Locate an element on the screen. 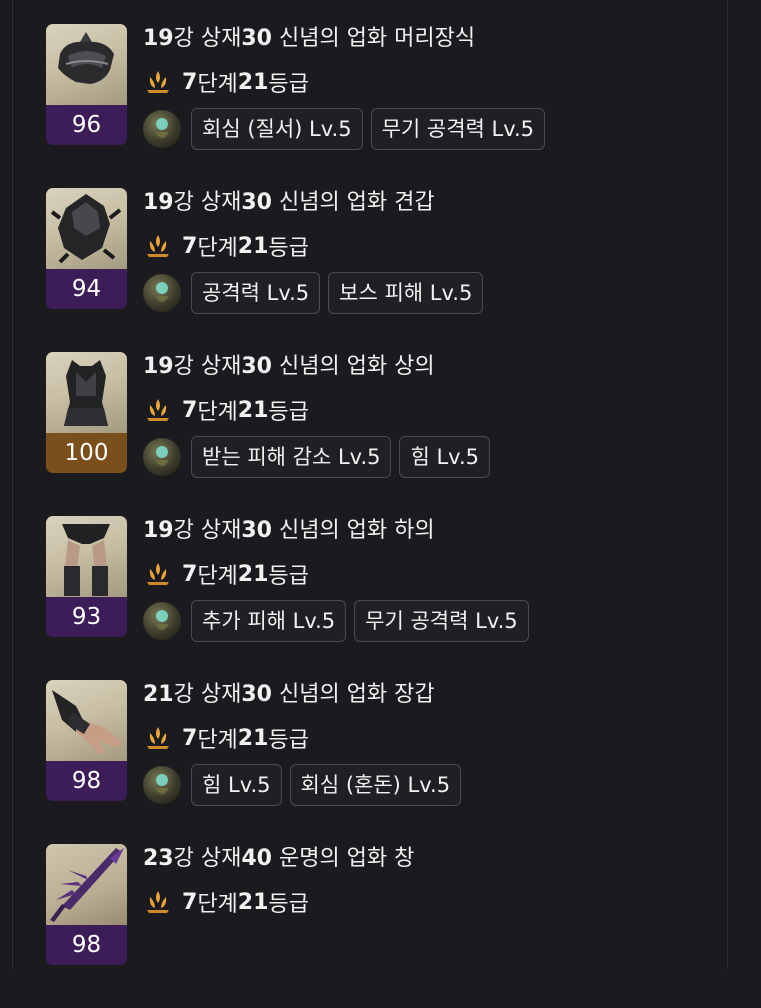 The image size is (761, 1008). item-thumbnail: 96 is located at coordinates (86, 84).